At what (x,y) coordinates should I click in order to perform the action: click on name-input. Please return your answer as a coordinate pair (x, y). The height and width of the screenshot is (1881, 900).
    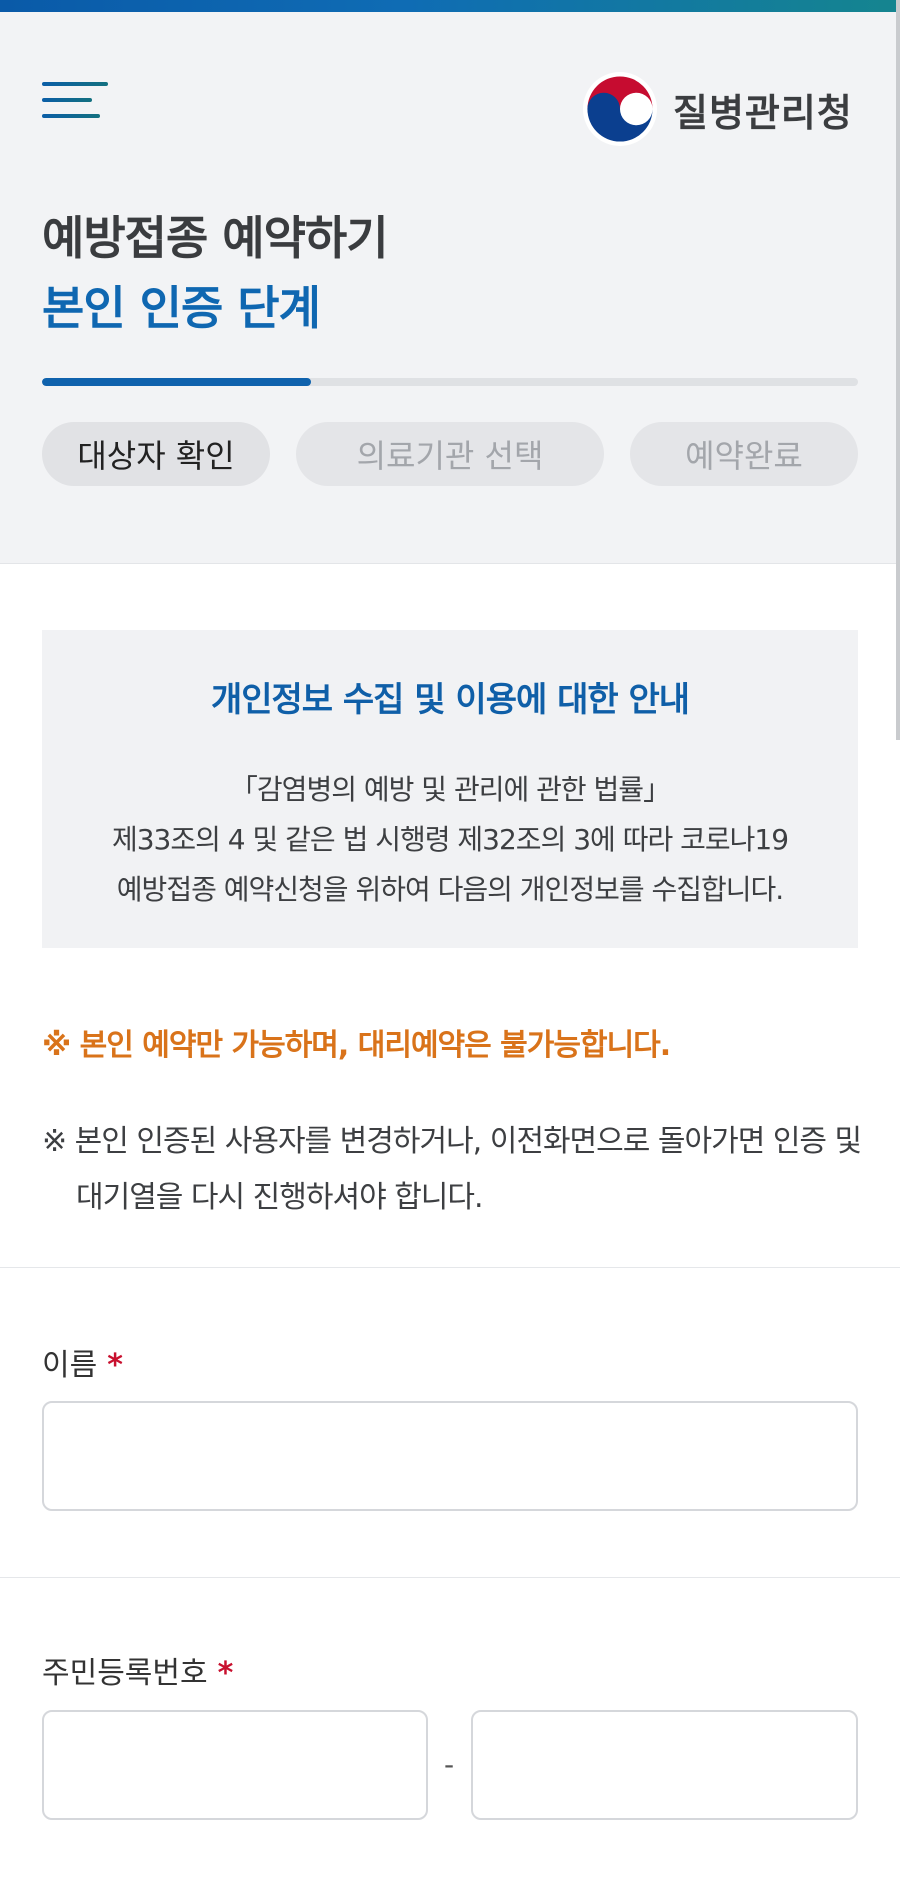
    Looking at the image, I should click on (450, 1456).